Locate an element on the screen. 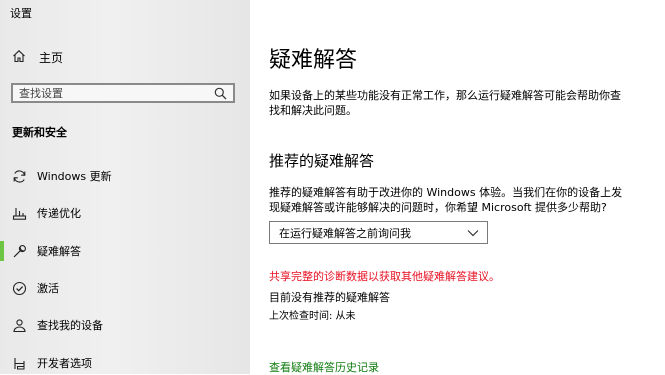 The height and width of the screenshot is (375, 665). sidebar-item-windows-update: Windows 更新 is located at coordinates (125, 176).